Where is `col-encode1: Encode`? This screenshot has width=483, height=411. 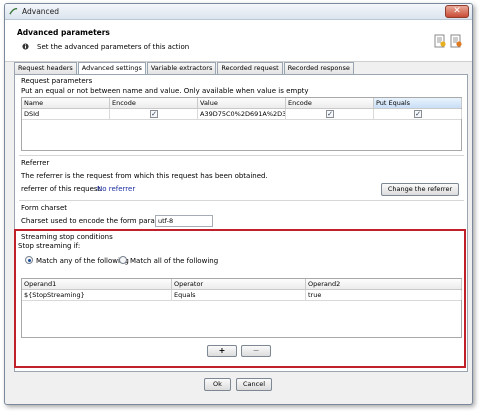
col-encode1: Encode is located at coordinates (154, 103).